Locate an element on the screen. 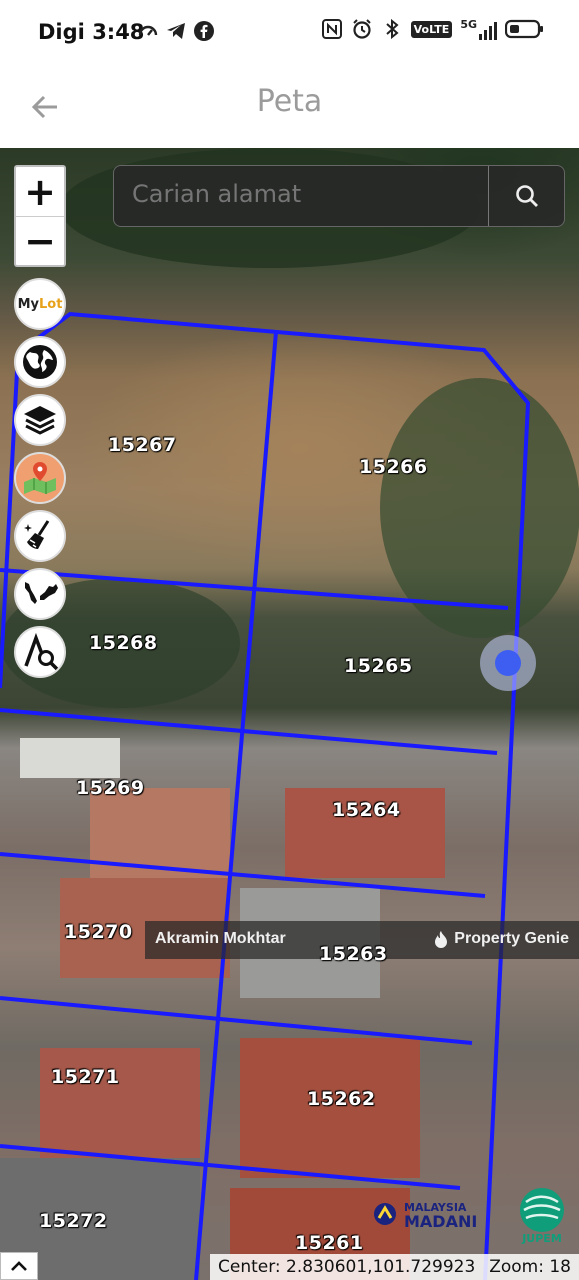 The height and width of the screenshot is (1280, 579). mylot-logo: MyLot is located at coordinates (40, 304).